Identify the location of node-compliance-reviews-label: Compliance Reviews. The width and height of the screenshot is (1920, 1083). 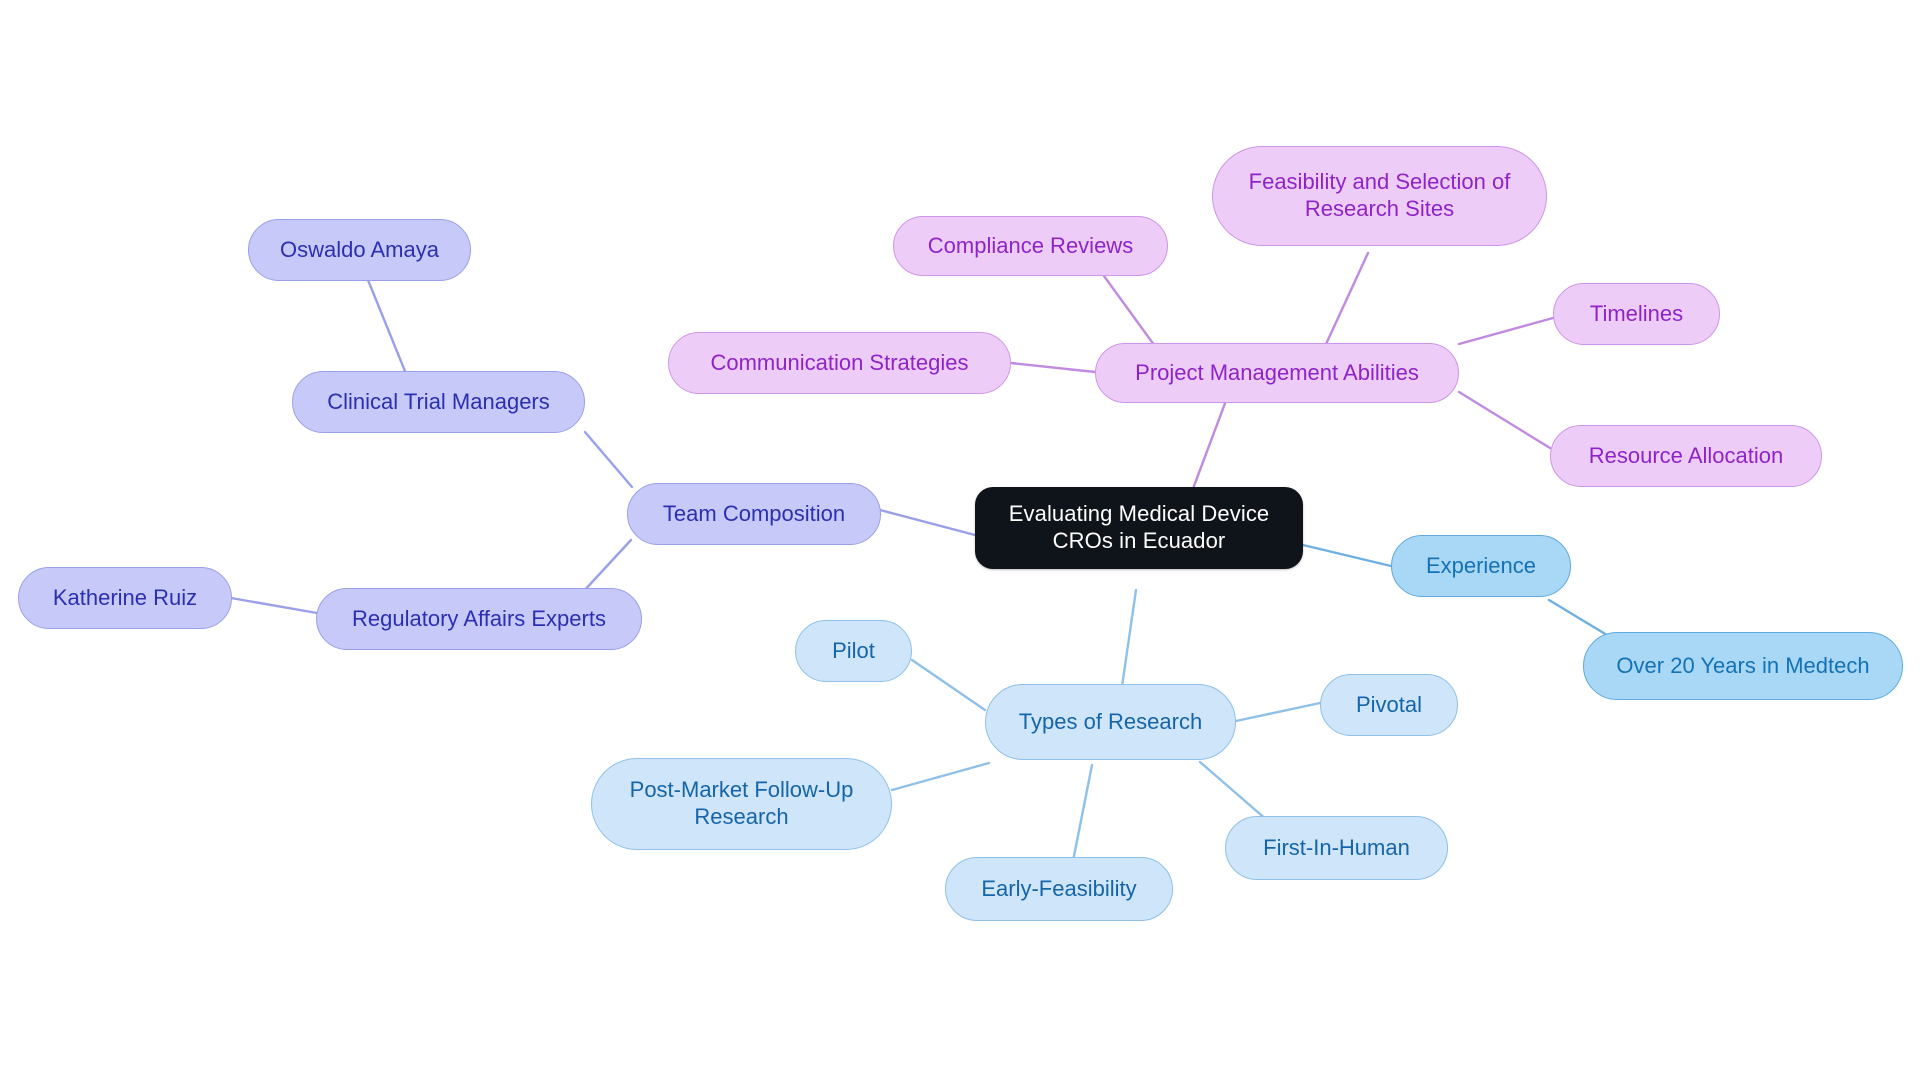
(1030, 245).